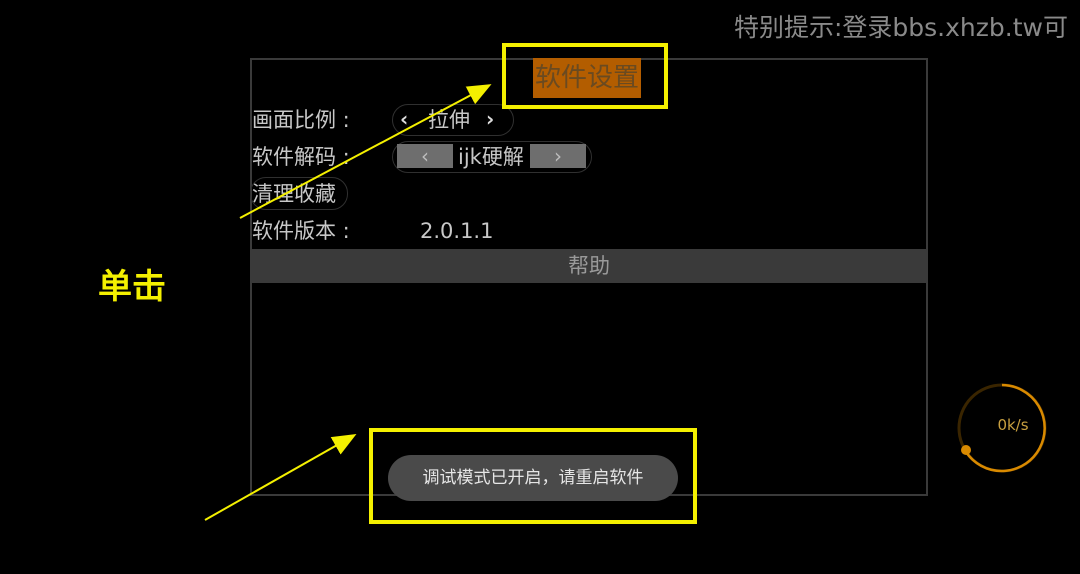 The height and width of the screenshot is (574, 1080). I want to click on arrow-to-title, so click(365, 151).